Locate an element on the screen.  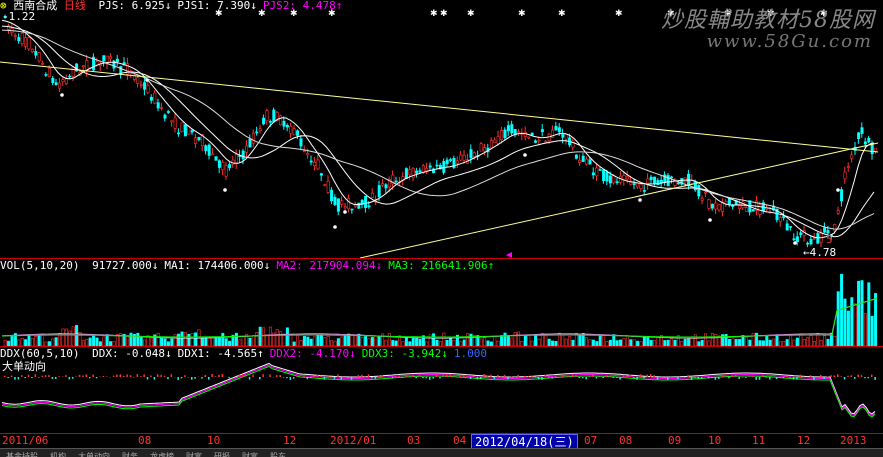
bottom-tab-3: 财务 is located at coordinates (130, 455).